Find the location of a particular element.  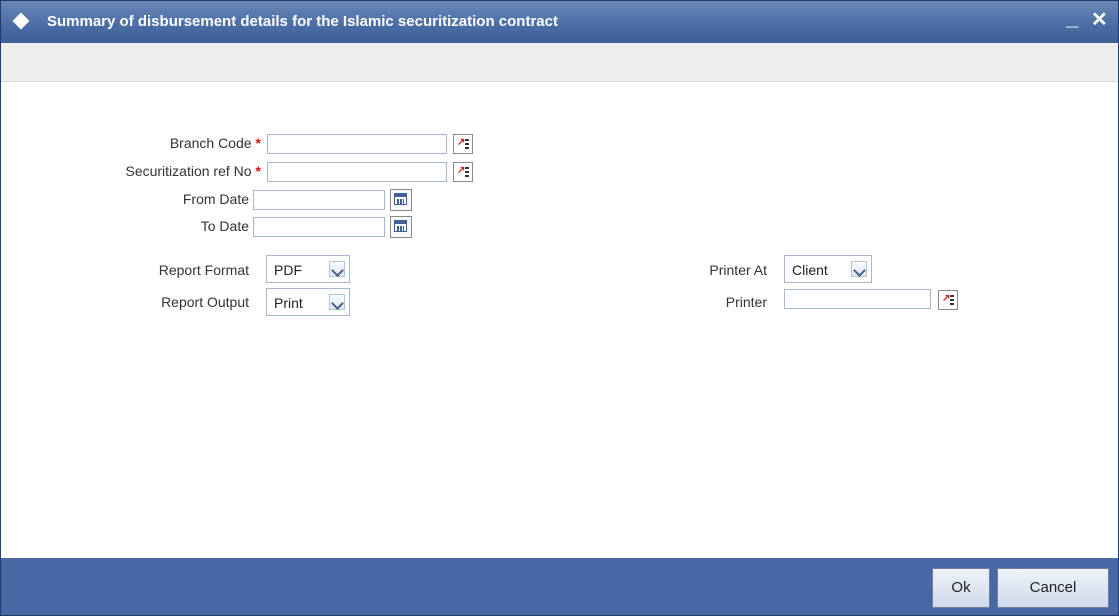

securitization-ref-no-input is located at coordinates (357, 172).